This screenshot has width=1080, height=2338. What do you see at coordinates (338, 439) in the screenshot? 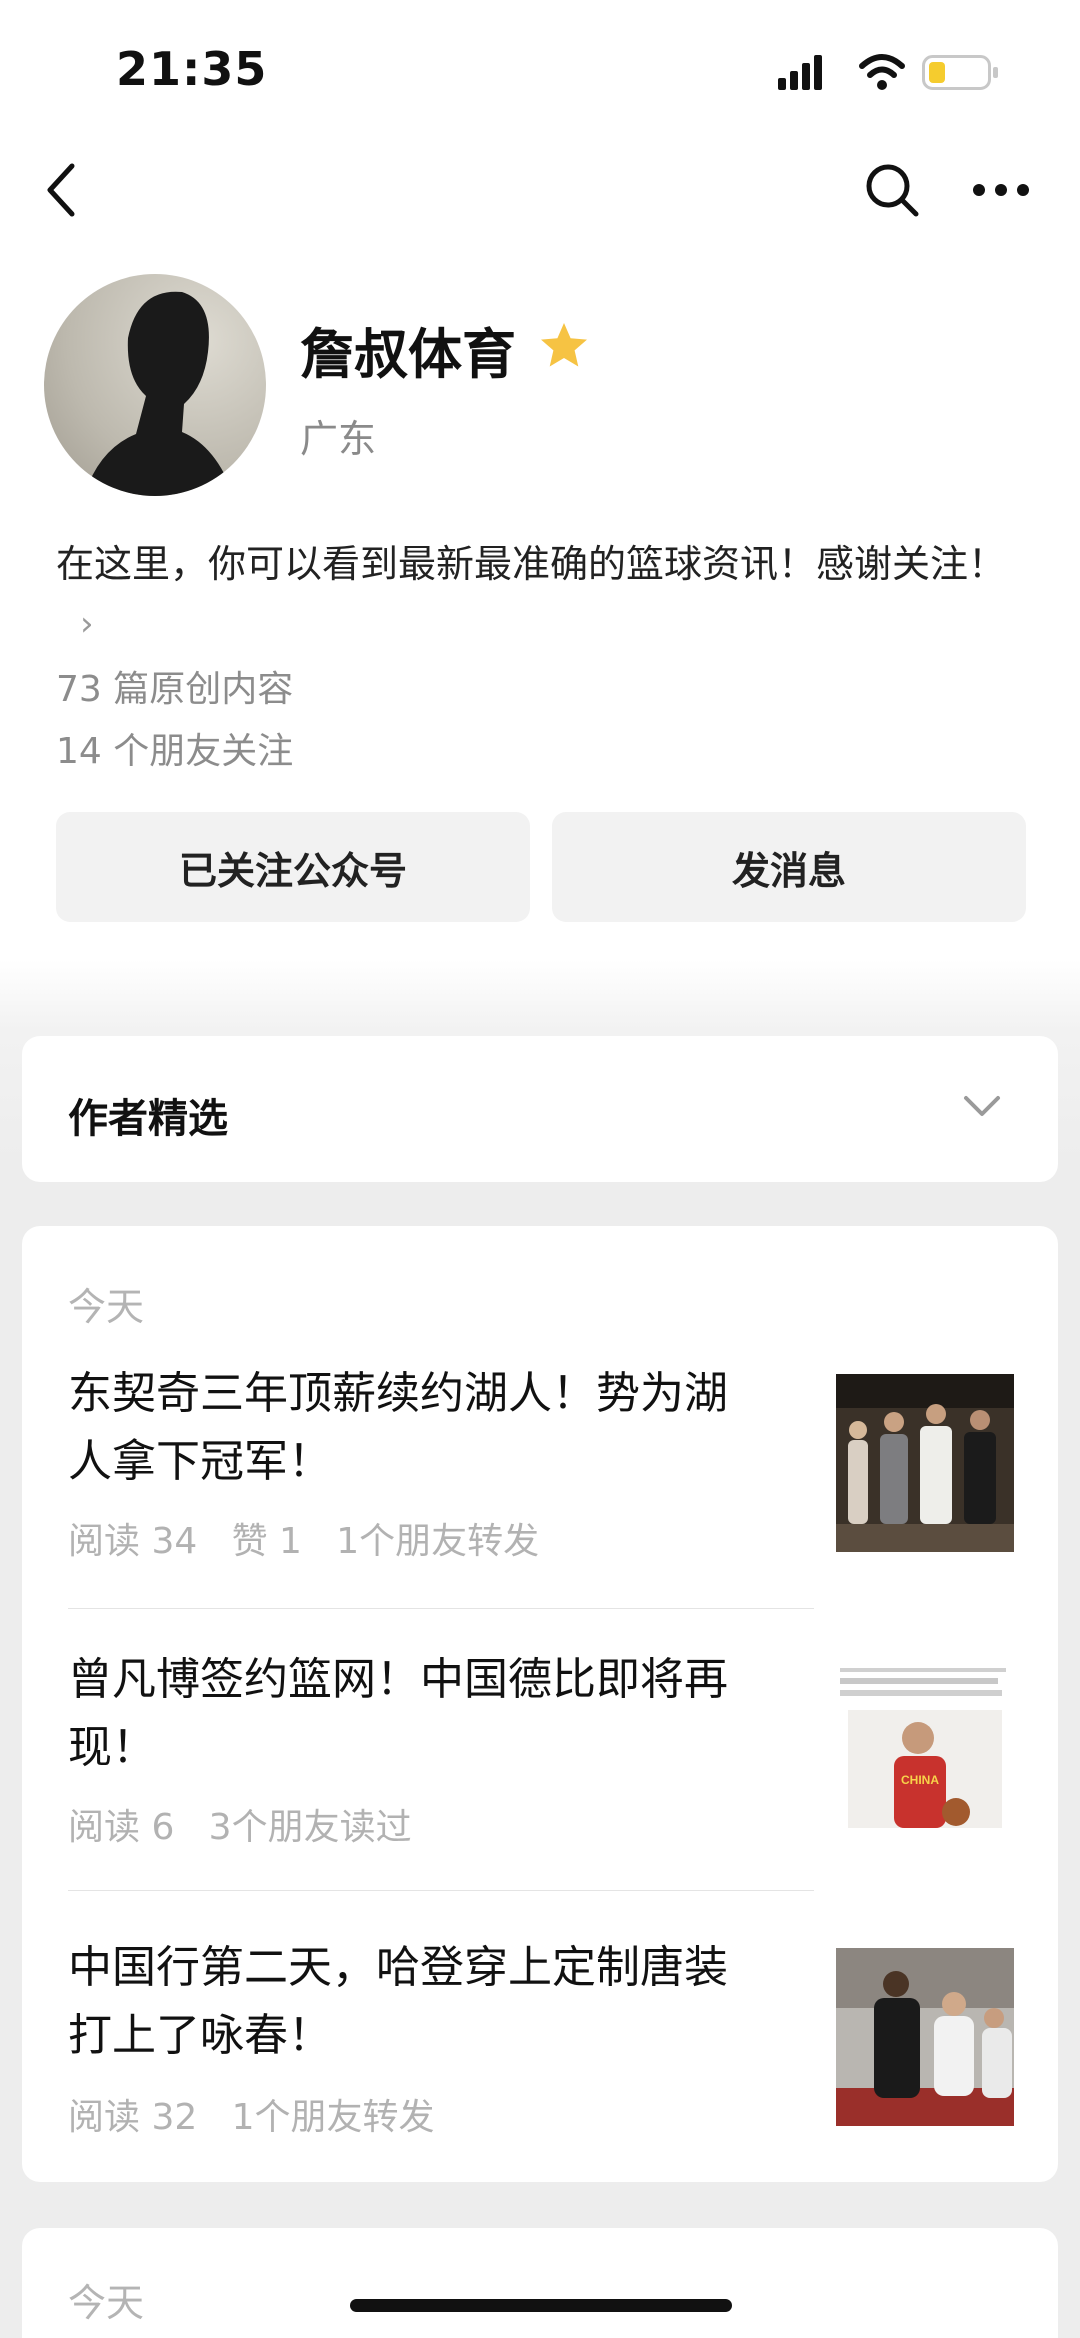
I see `account-region: 广东` at bounding box center [338, 439].